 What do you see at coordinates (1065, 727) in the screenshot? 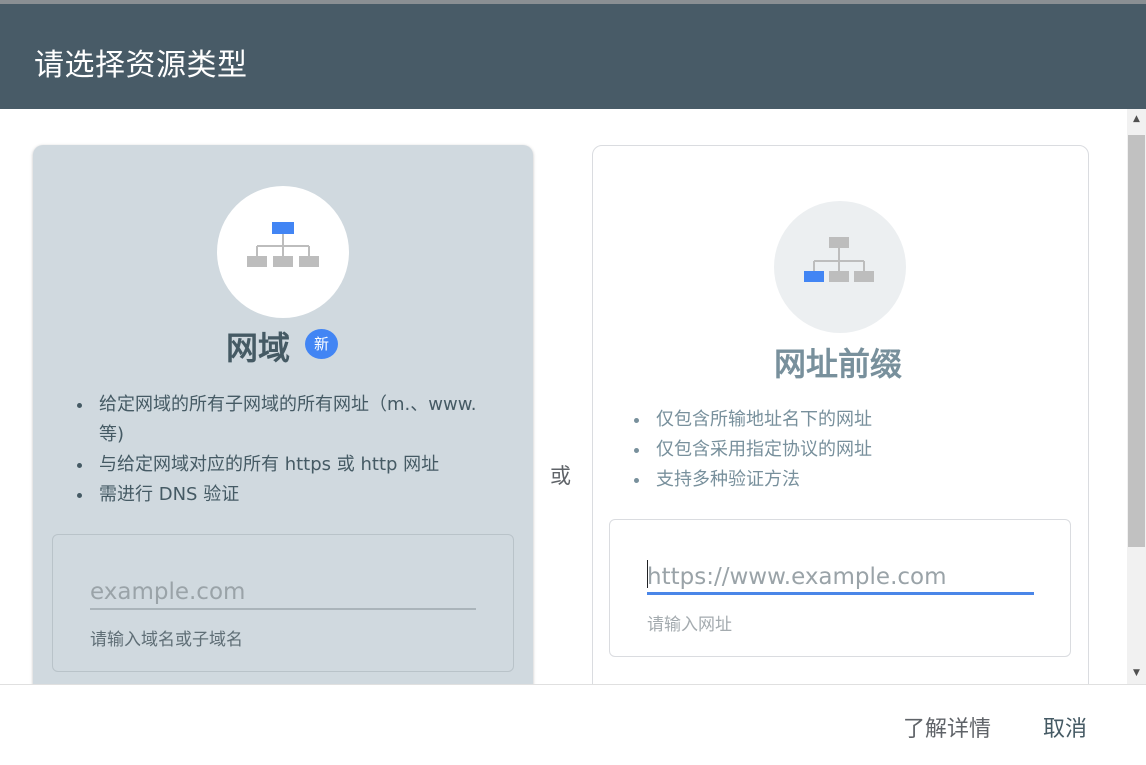
I see `cancel-button: 取消` at bounding box center [1065, 727].